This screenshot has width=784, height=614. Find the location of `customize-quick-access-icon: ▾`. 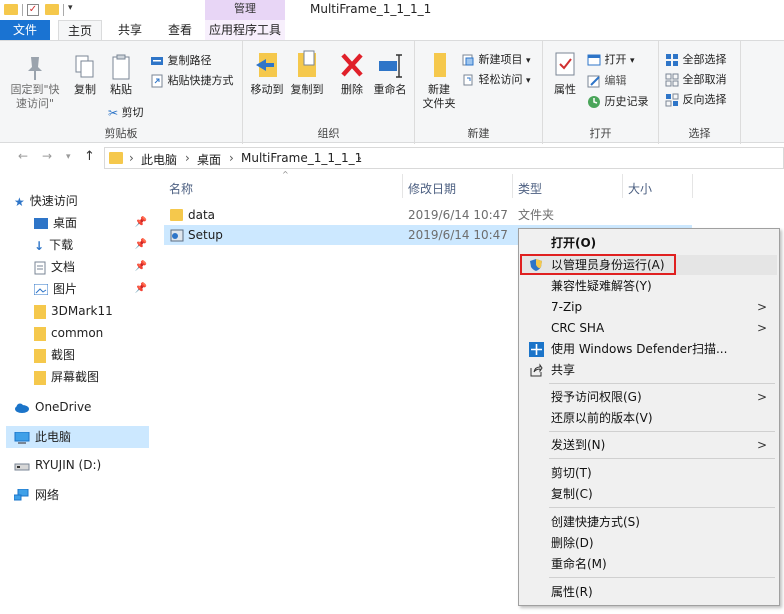

customize-quick-access-icon: ▾ is located at coordinates (70, 10).